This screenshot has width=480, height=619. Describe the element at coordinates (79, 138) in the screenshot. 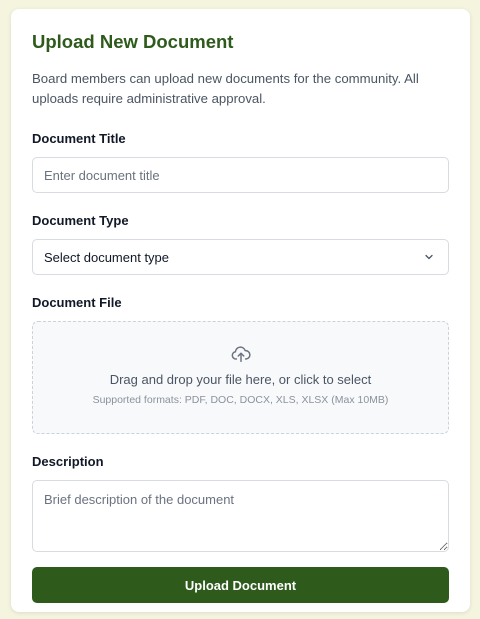

I see `document-title-label: Document Title` at that location.